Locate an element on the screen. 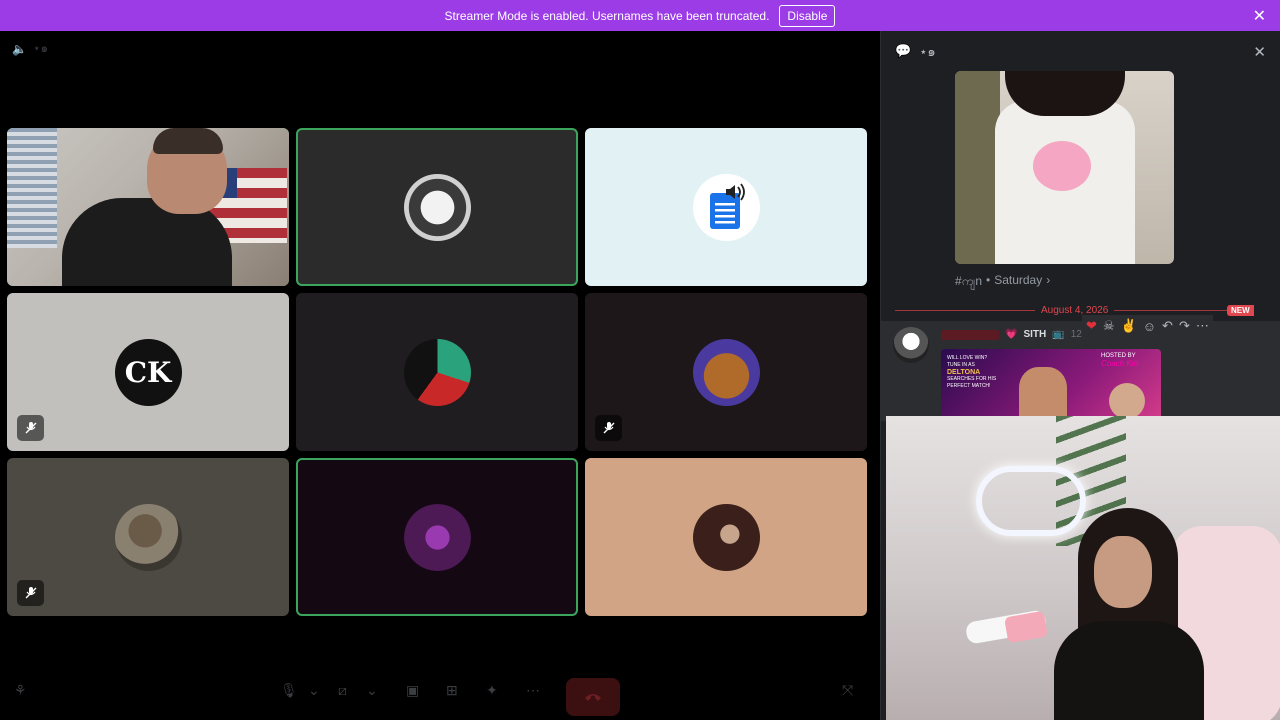 The image size is (1280, 720). chat-image-attachment is located at coordinates (1064, 167).